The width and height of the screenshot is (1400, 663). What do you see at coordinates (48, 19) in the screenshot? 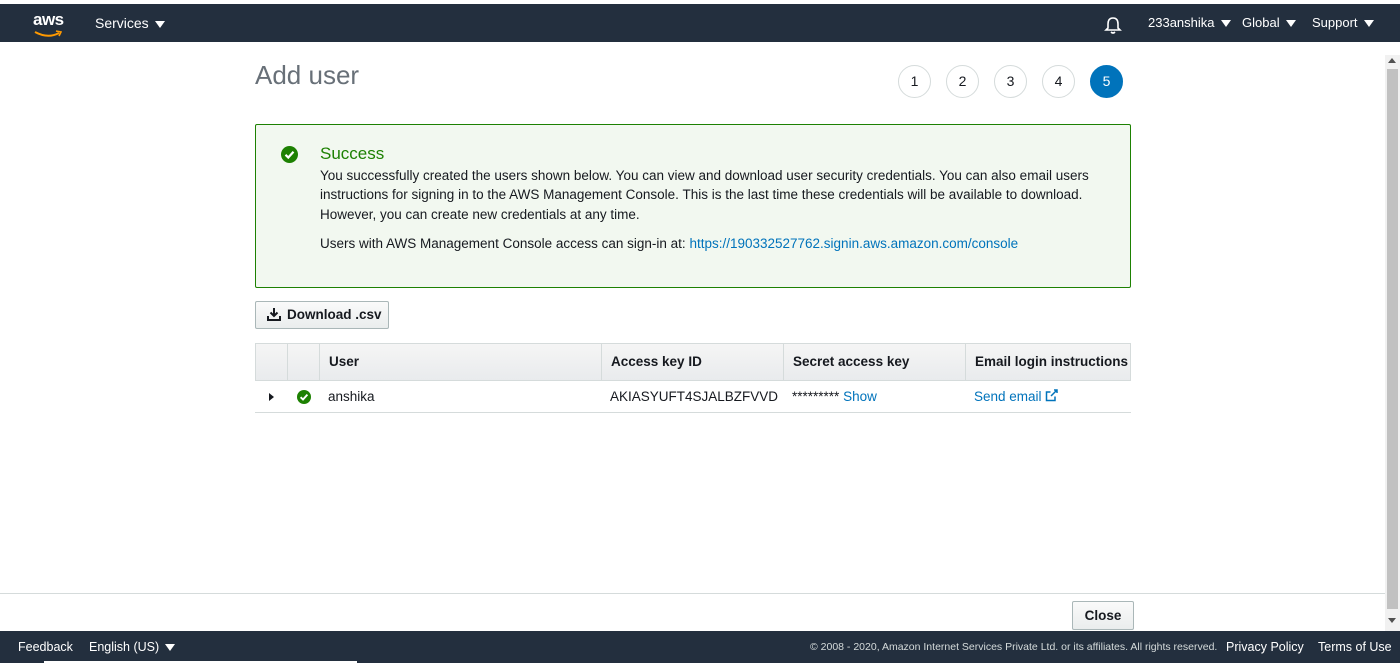
I see `aws-logo-text: aws` at bounding box center [48, 19].